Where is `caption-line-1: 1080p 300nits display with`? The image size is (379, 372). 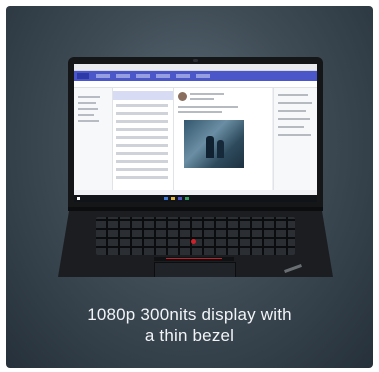 caption-line-1: 1080p 300nits display with is located at coordinates (189, 314).